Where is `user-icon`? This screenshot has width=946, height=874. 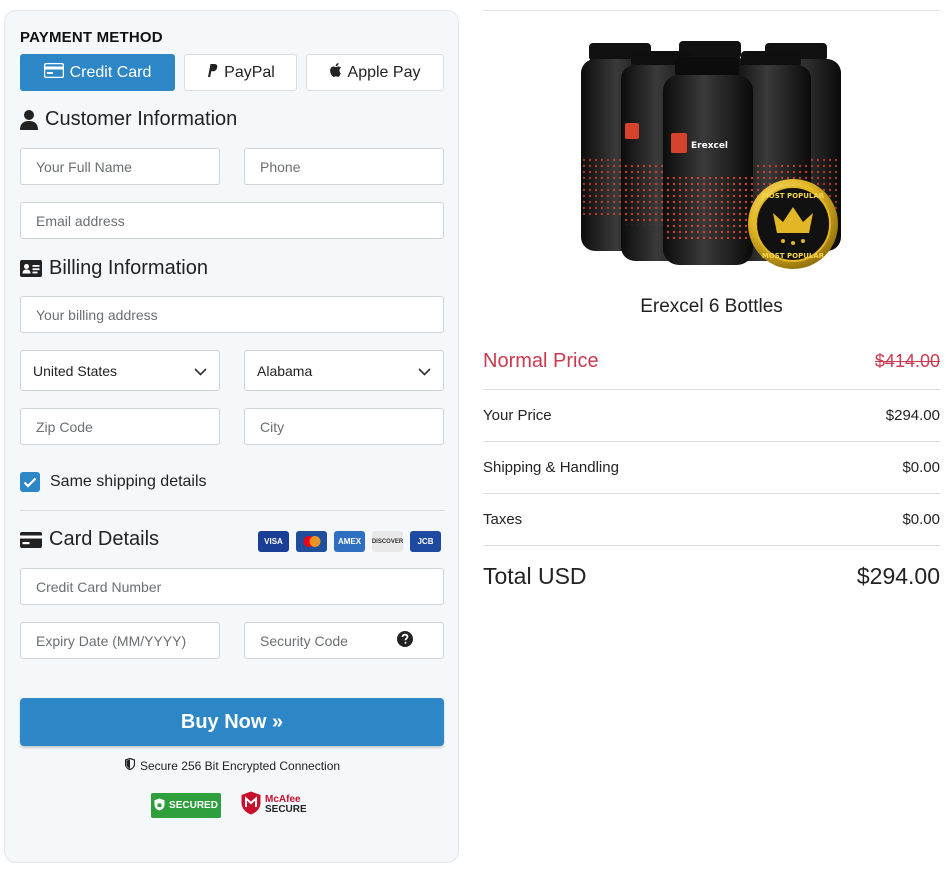 user-icon is located at coordinates (29, 119).